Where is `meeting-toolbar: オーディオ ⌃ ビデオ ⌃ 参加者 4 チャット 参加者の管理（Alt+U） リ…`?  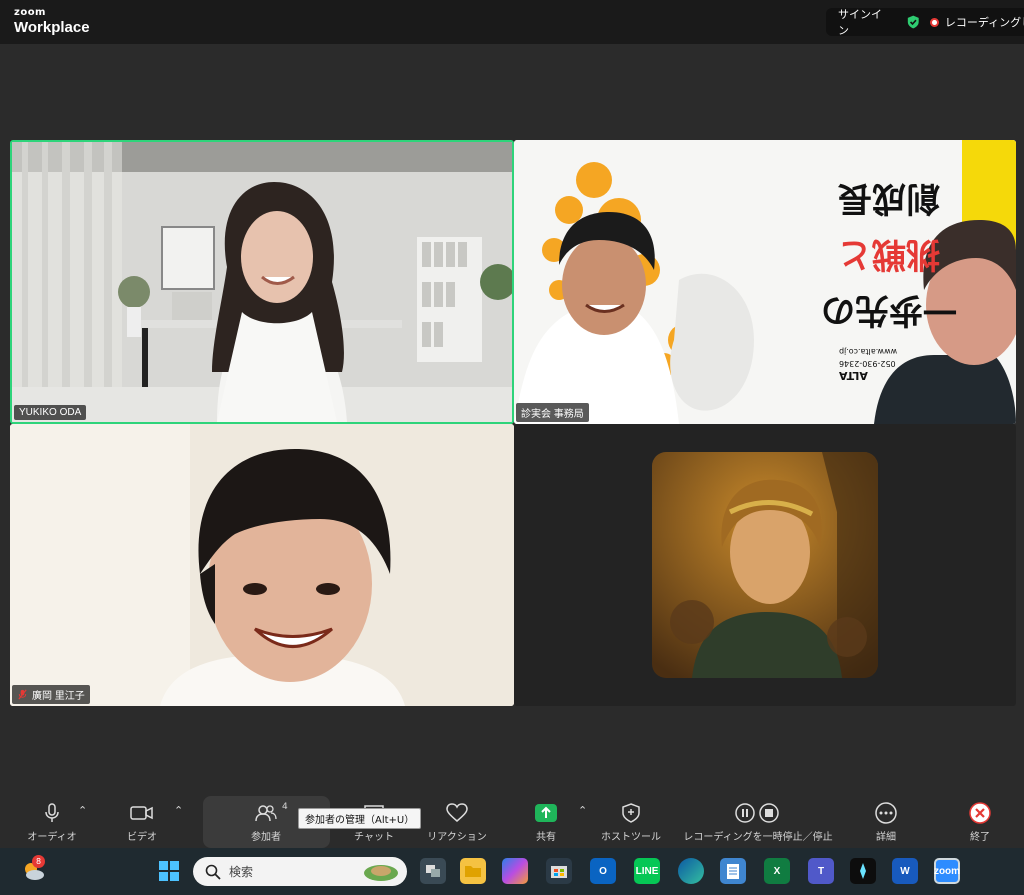 meeting-toolbar: オーディオ ⌃ ビデオ ⌃ 参加者 4 チャット 参加者の管理（Alt+U） リ… is located at coordinates (512, 822).